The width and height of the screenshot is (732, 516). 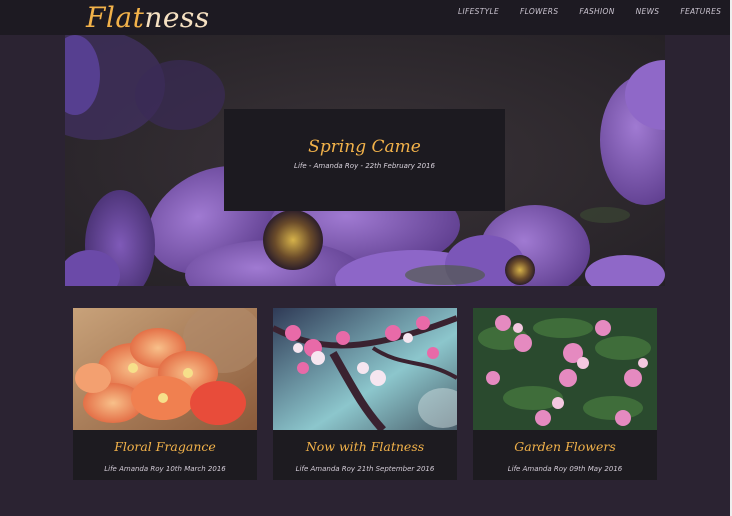 I want to click on nav-item-lifestyle: LIFESTYLE, so click(x=478, y=12).